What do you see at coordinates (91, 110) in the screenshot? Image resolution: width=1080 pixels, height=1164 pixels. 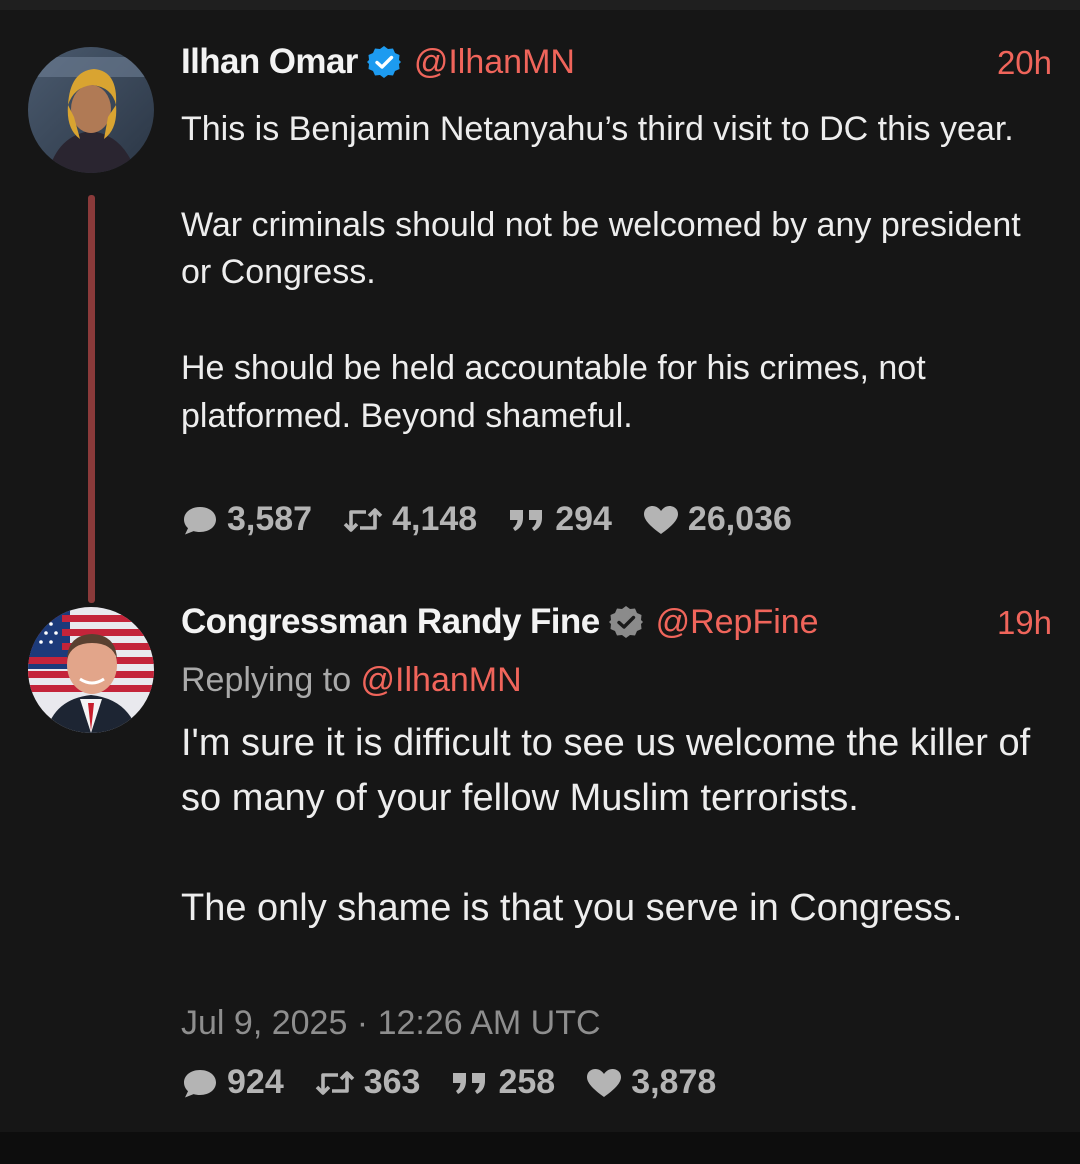 I see `avatar-ilhan-omar` at bounding box center [91, 110].